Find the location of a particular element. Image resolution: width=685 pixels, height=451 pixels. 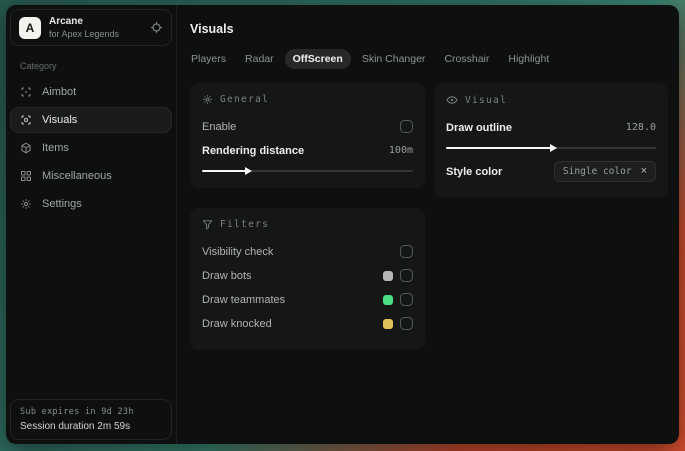

sidebar-item-miscellaneous: Miscellaneous is located at coordinates (91, 176).